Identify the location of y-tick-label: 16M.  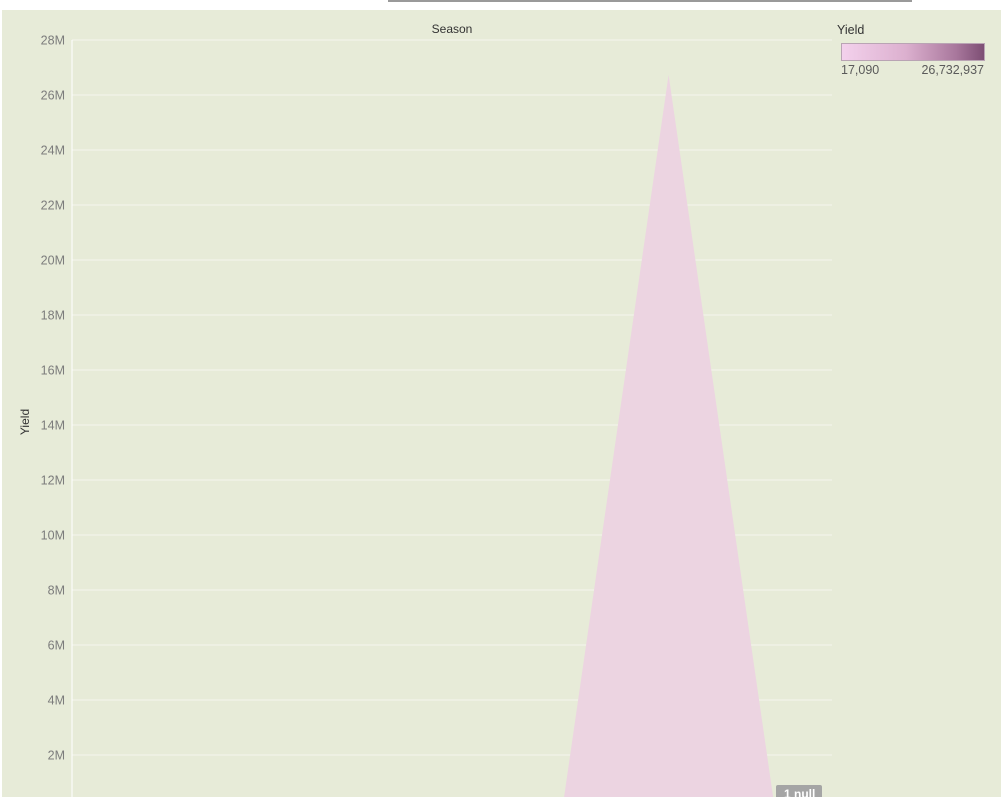
(53, 371).